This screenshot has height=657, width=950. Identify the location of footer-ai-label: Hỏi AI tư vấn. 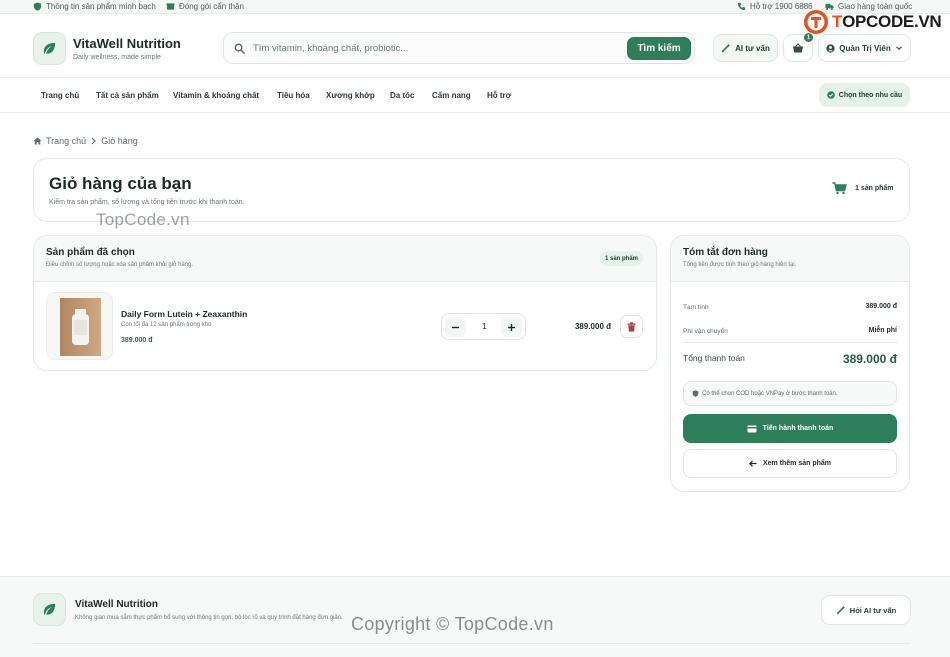
(873, 610).